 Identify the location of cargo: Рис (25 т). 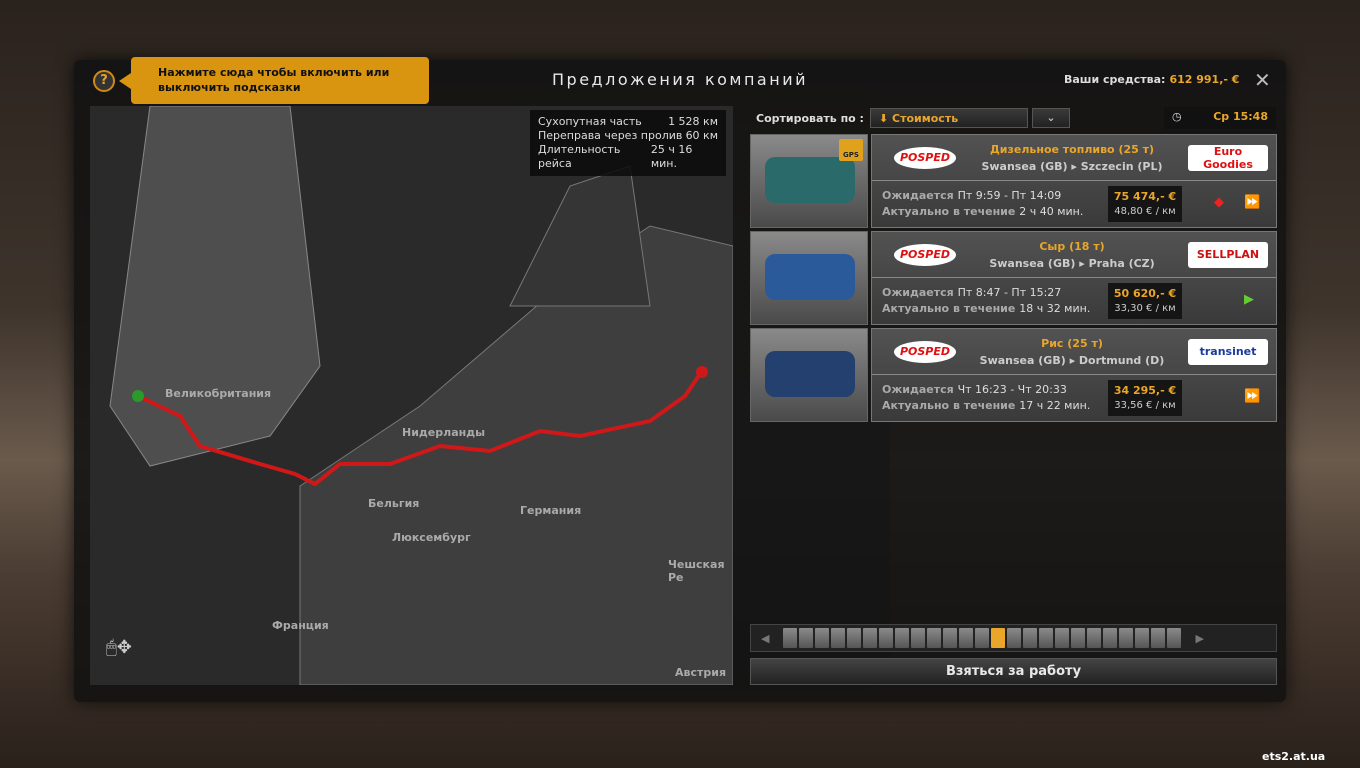
(1072, 343).